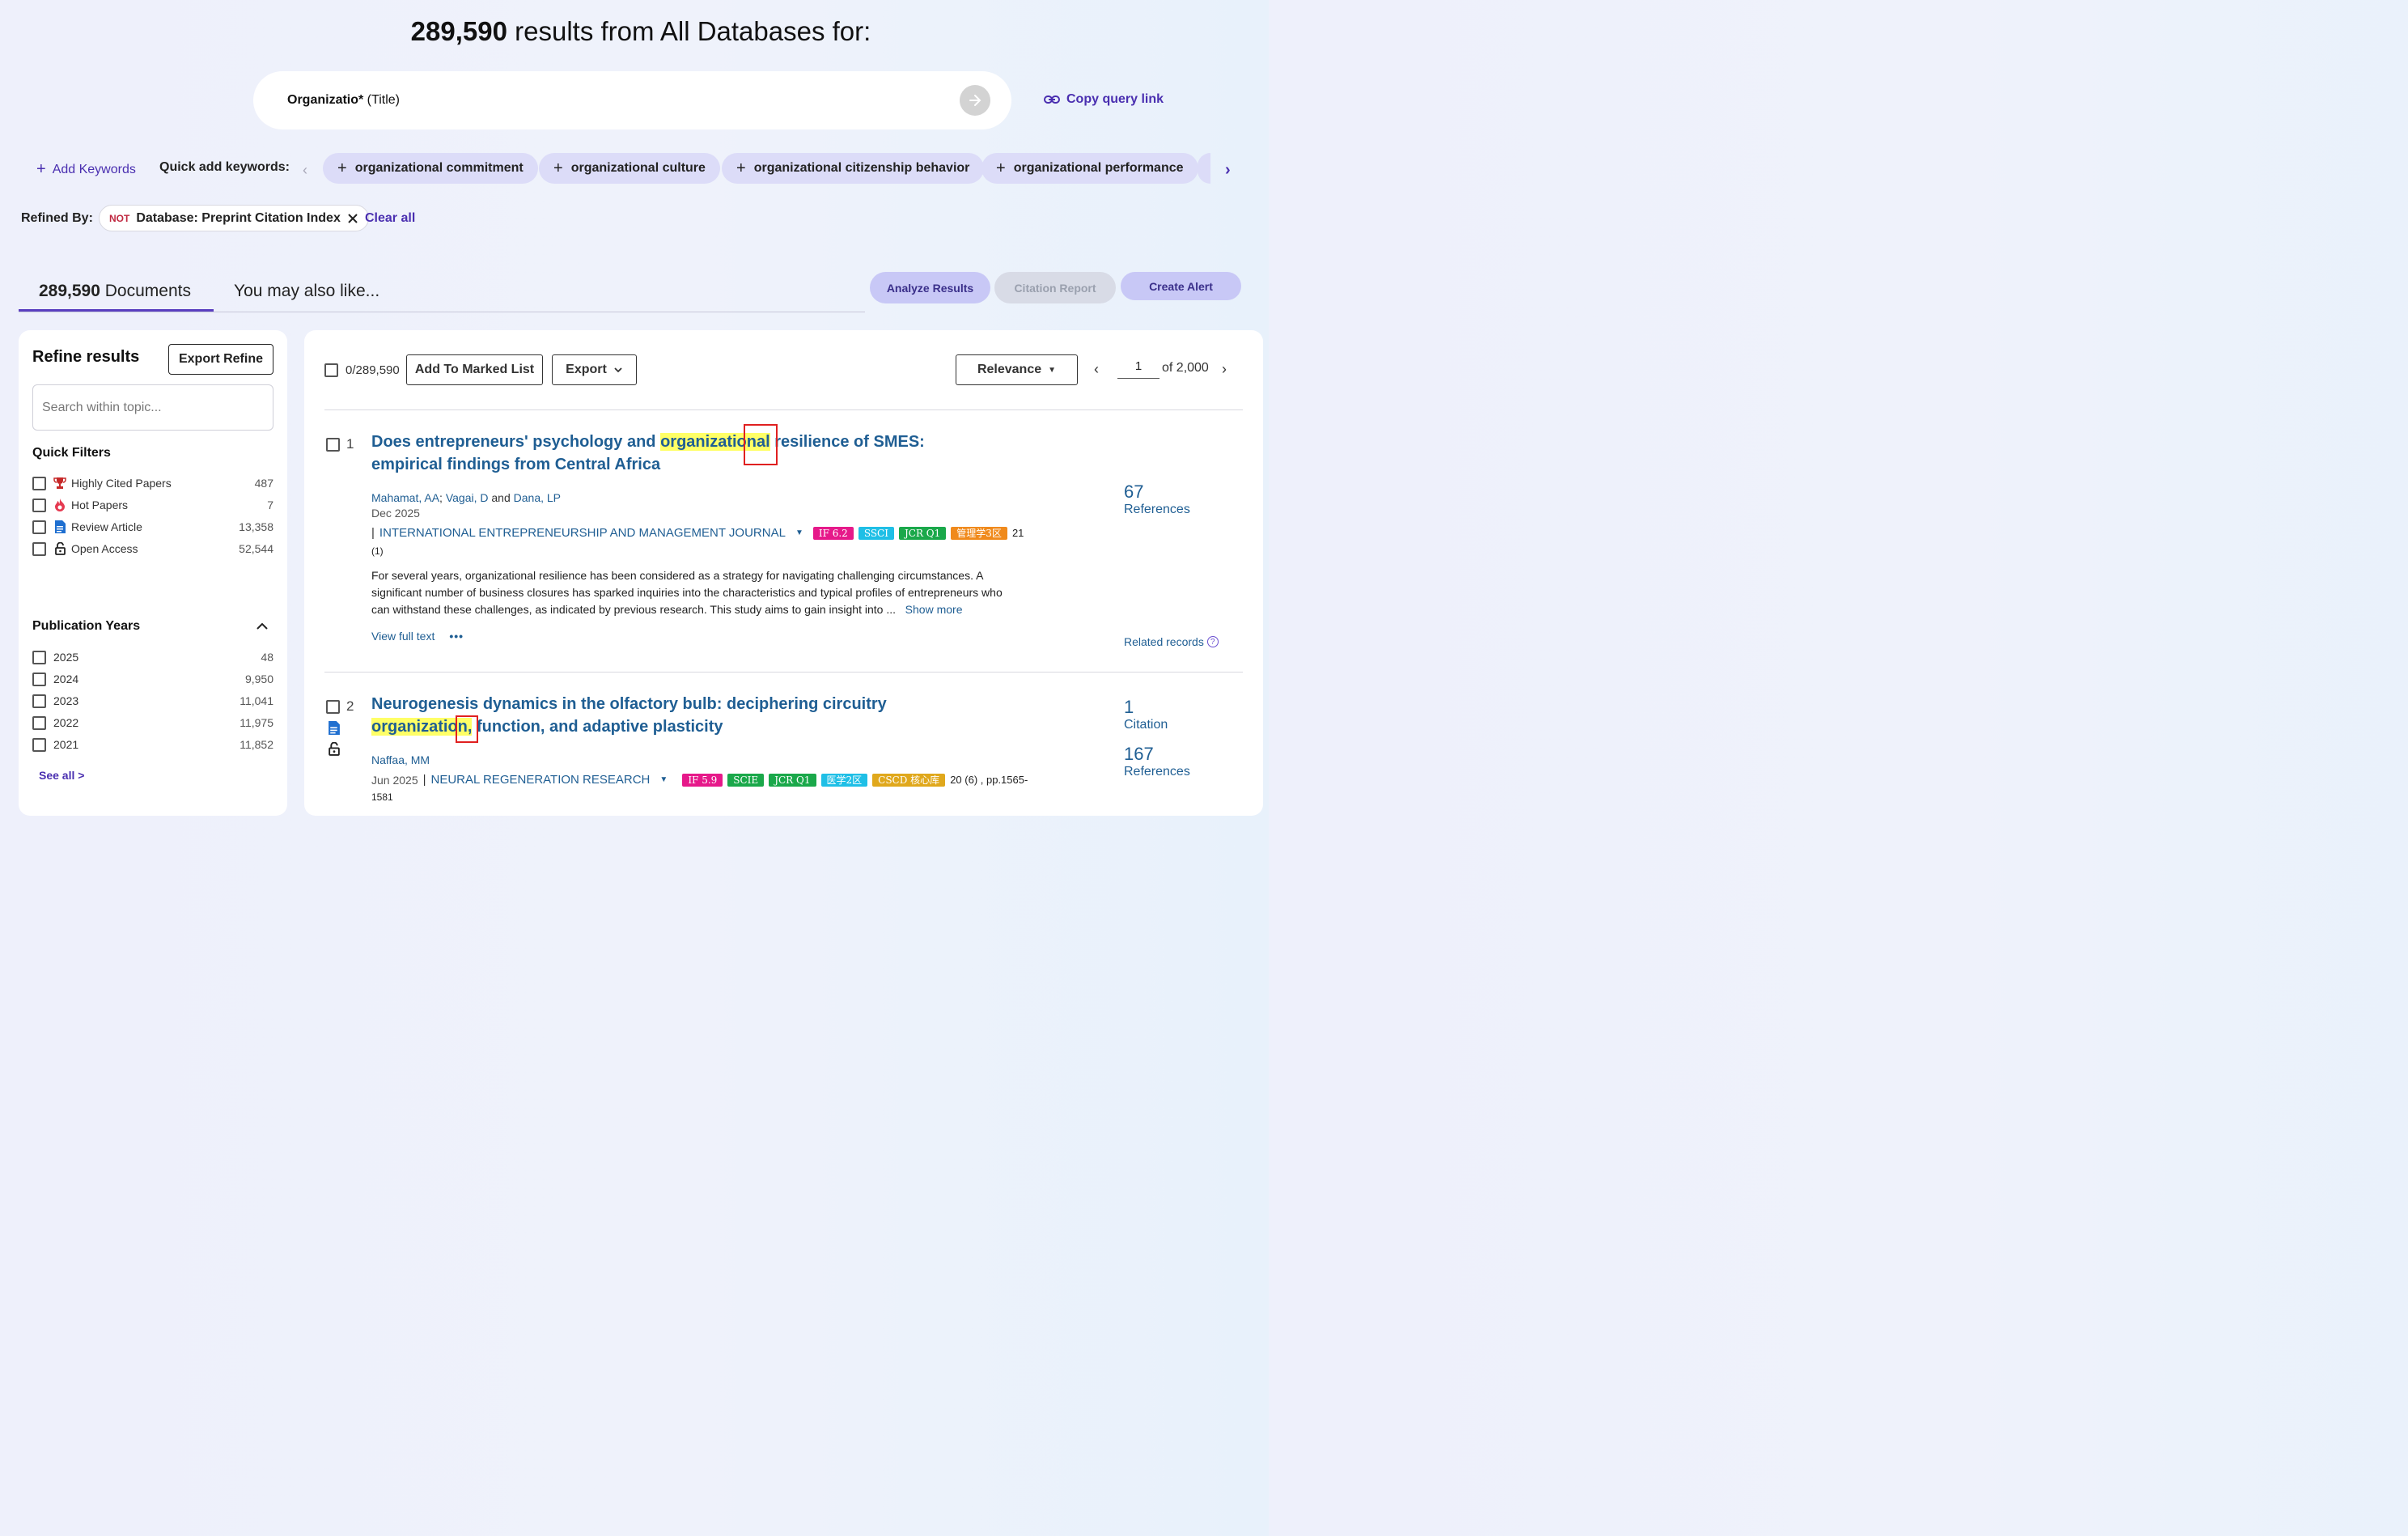 This screenshot has height=1536, width=2408. Describe the element at coordinates (263, 483) in the screenshot. I see `filter-count: 487` at that location.